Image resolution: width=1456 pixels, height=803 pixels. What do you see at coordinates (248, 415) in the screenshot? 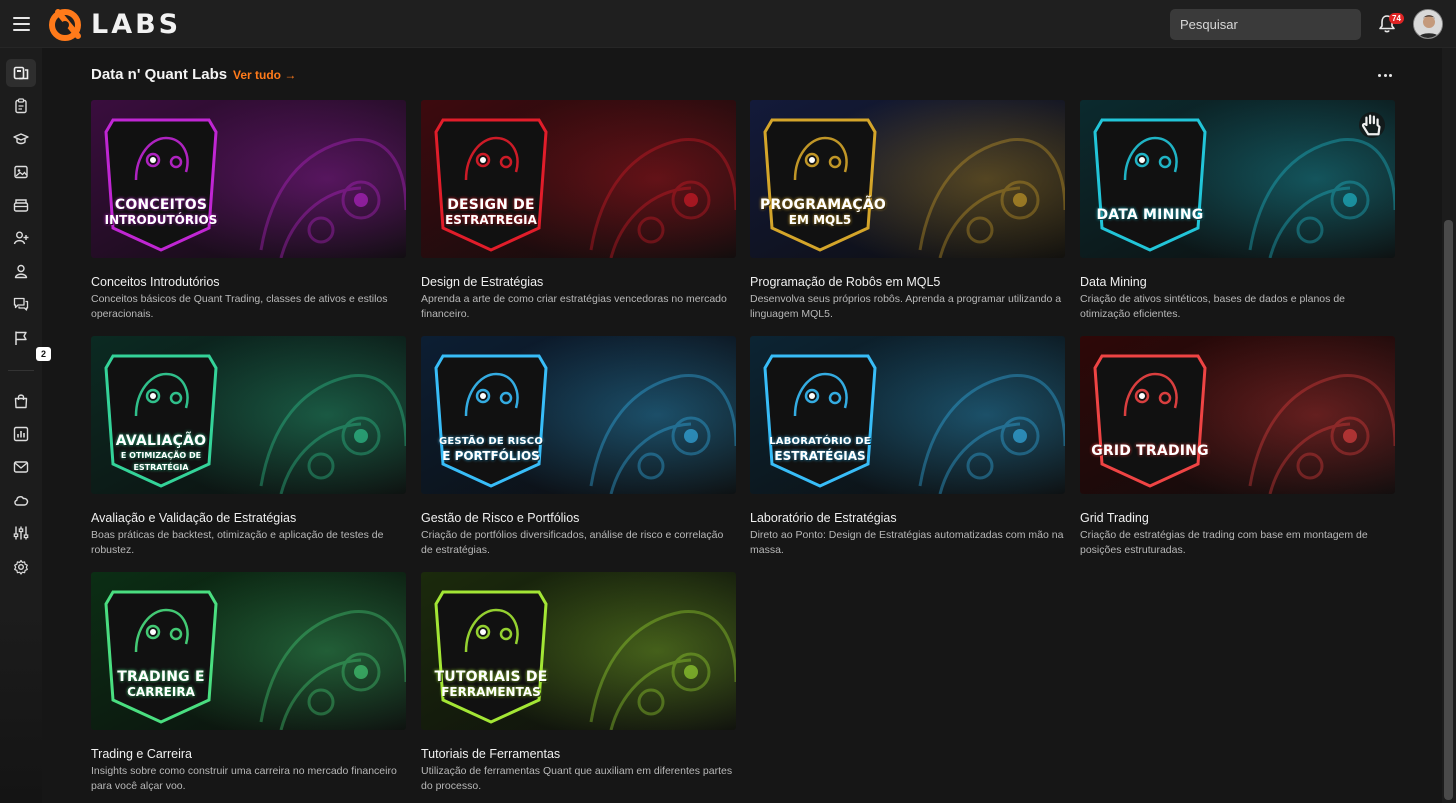
I see `course-thumbnail: AVALIAÇÃO E OTIMIZAÇÃO DE ESTRATÉGIA` at bounding box center [248, 415].